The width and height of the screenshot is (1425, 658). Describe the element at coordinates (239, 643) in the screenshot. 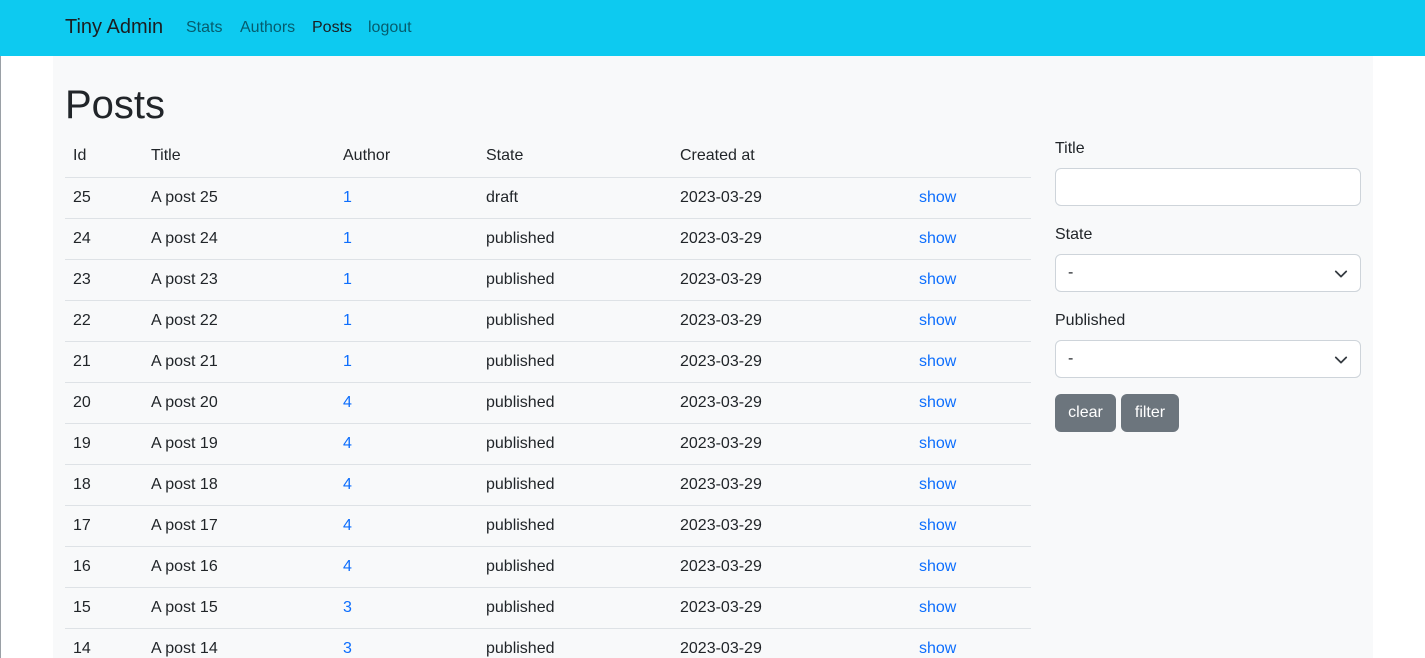

I see `table-cell: A post 14` at that location.